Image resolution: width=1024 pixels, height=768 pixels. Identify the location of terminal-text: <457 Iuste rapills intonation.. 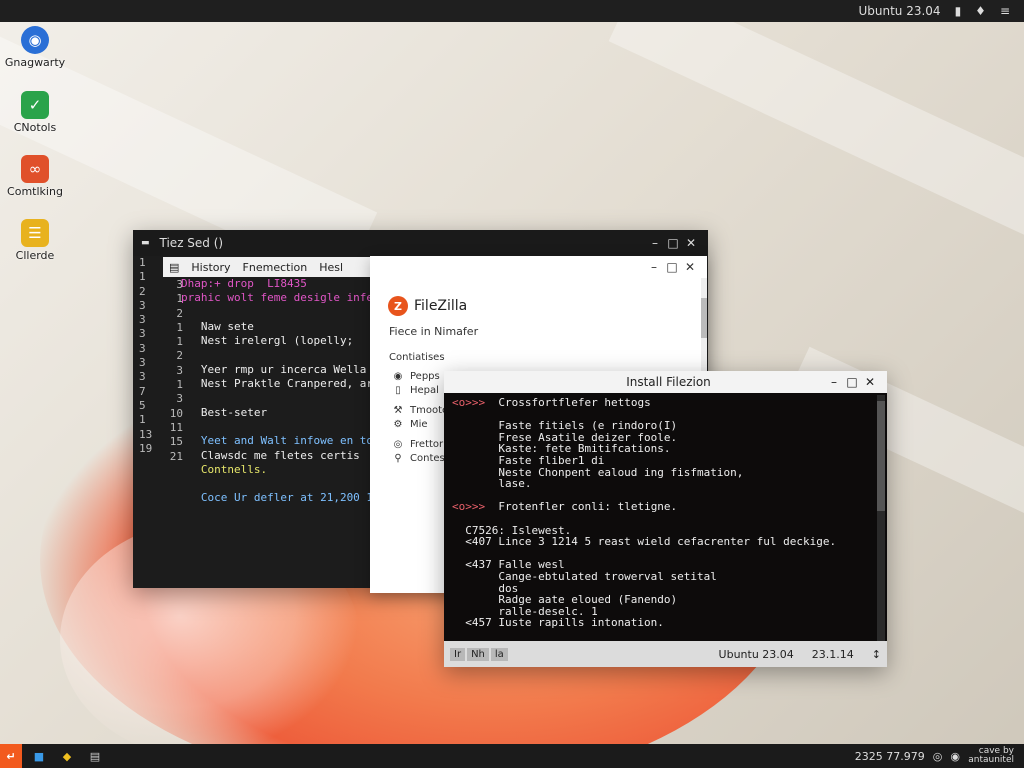
(558, 623).